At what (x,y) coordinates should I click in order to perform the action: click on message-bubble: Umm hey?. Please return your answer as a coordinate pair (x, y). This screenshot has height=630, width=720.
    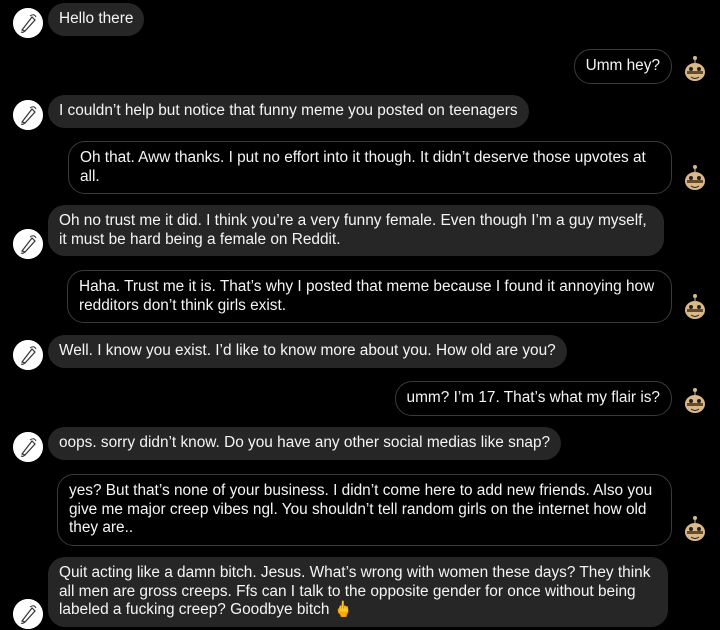
    Looking at the image, I should click on (622, 66).